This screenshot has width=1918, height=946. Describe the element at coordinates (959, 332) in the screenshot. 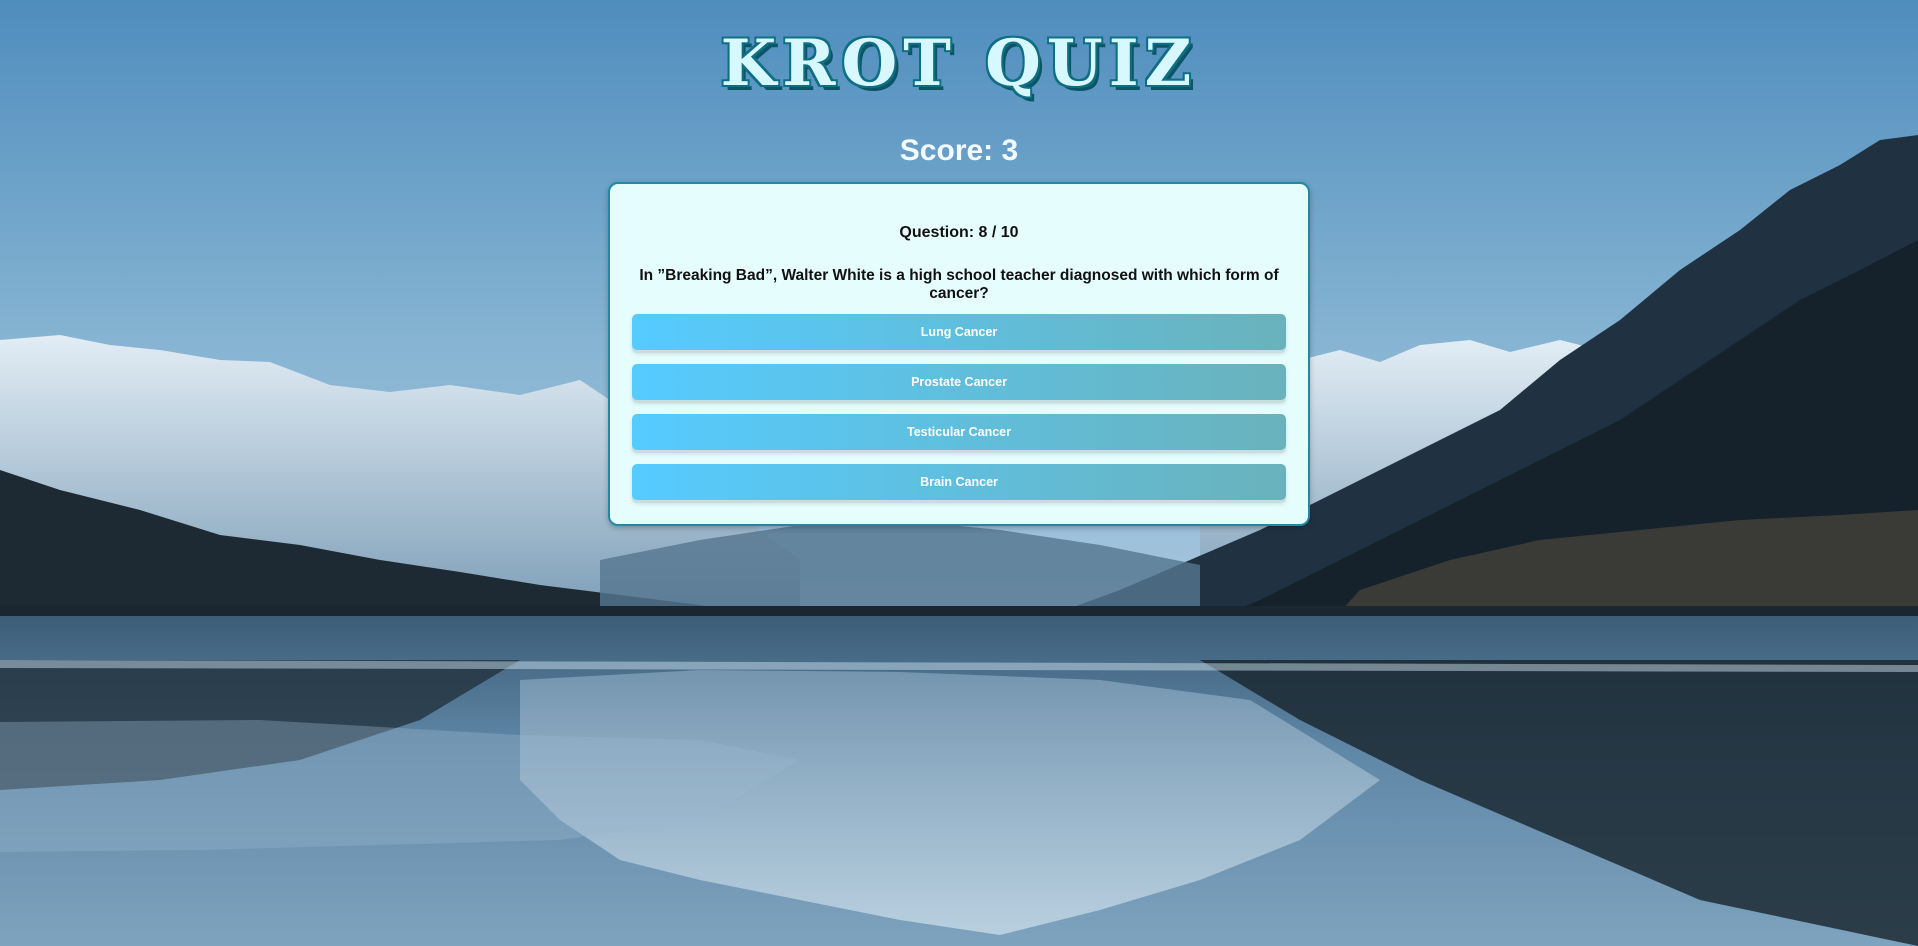

I see `answer-button-lung-cancer: Lung Cancer` at that location.